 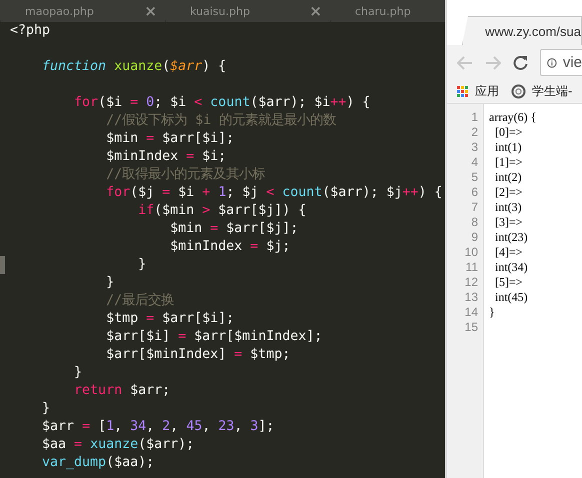 What do you see at coordinates (273, 193) in the screenshot?
I see `code-line: for($j = $i + 1; $j < count($arr); $j++) {` at bounding box center [273, 193].